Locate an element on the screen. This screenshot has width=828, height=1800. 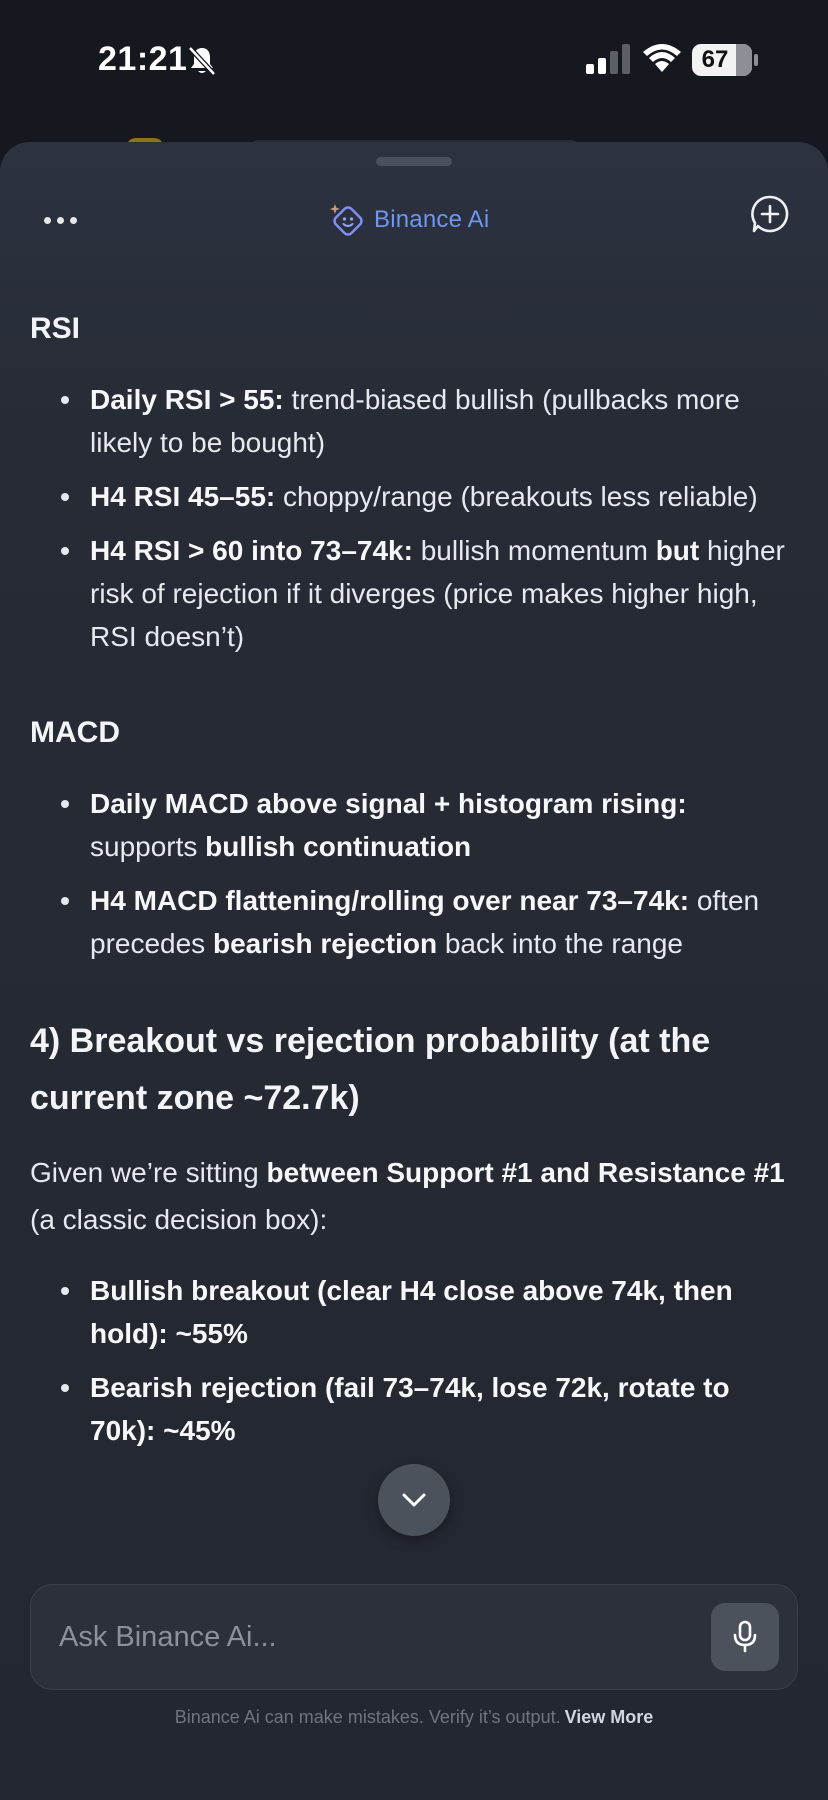
brand-title: Binance Ai is located at coordinates (408, 220).